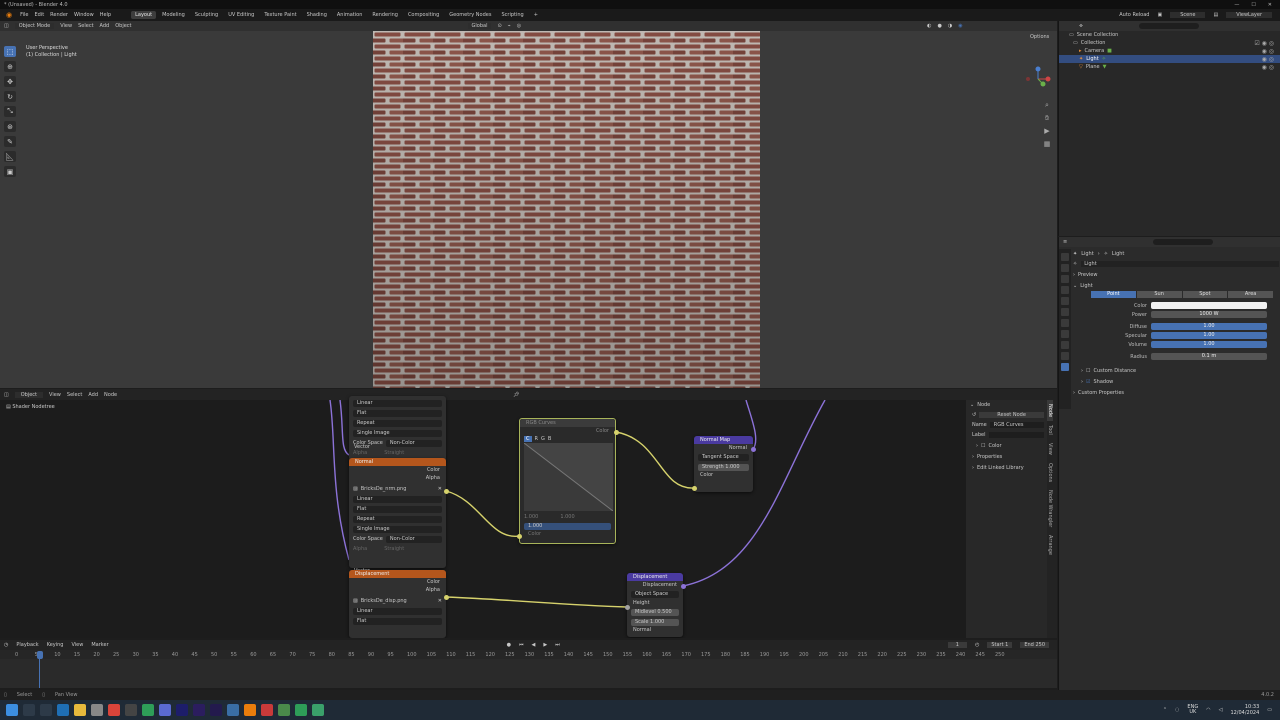 The image size is (1280, 720). Describe the element at coordinates (1253, 5) in the screenshot. I see `maximize-icon: ☐` at that location.